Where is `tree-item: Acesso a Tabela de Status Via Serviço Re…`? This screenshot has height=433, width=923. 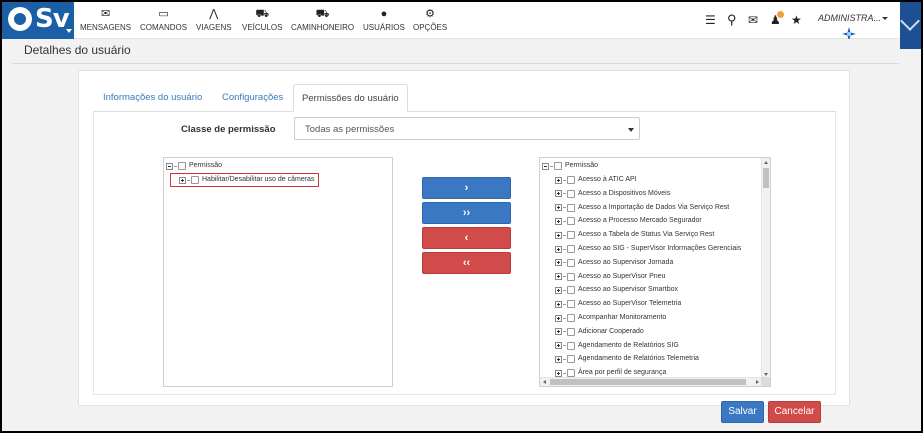
tree-item: Acesso a Tabela de Status Via Serviço Re… is located at coordinates (634, 235).